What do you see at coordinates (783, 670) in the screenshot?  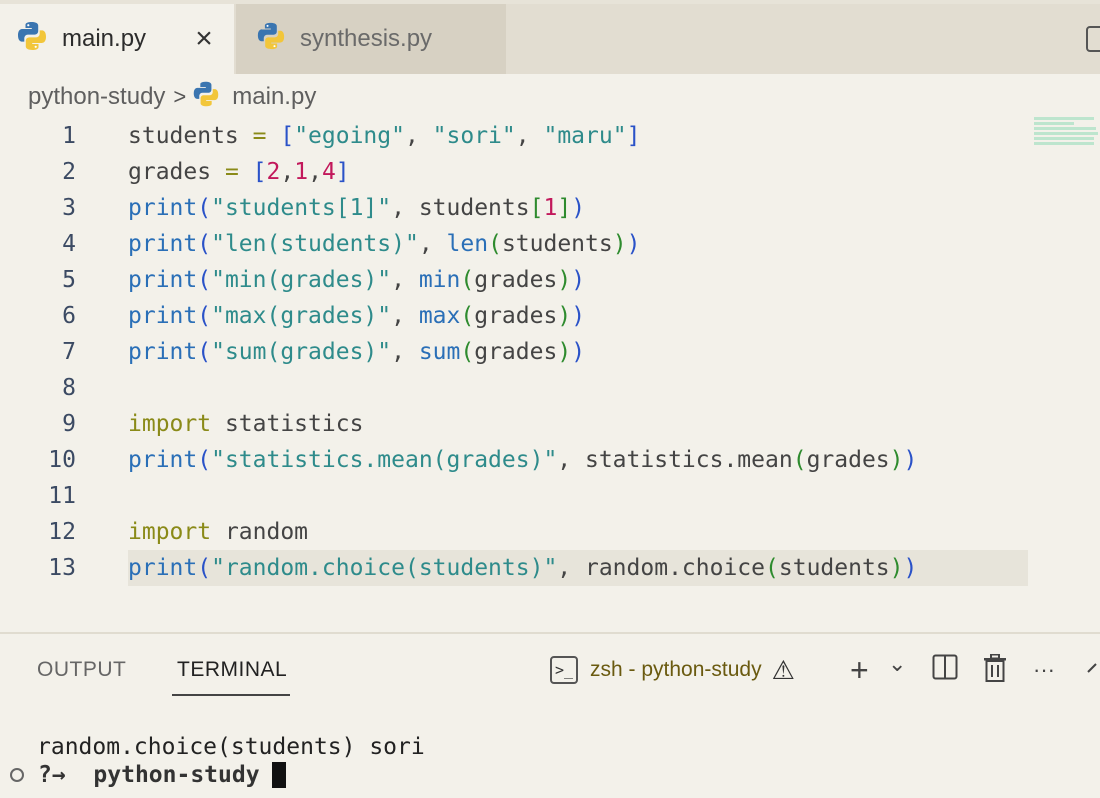 I see `warning-icon: ⚠` at bounding box center [783, 670].